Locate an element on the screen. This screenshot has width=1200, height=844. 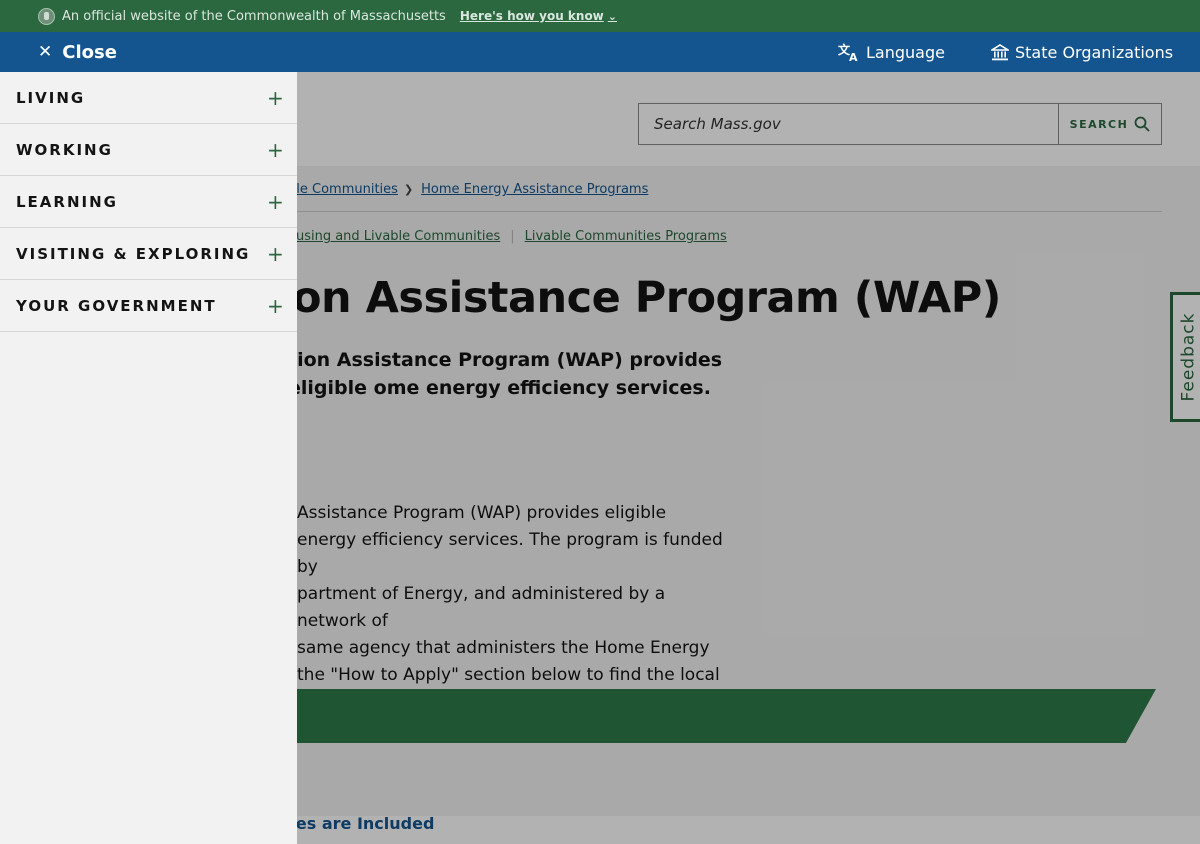
menu-item-your-government: YOUR GOVERNMENT + is located at coordinates (148, 306).